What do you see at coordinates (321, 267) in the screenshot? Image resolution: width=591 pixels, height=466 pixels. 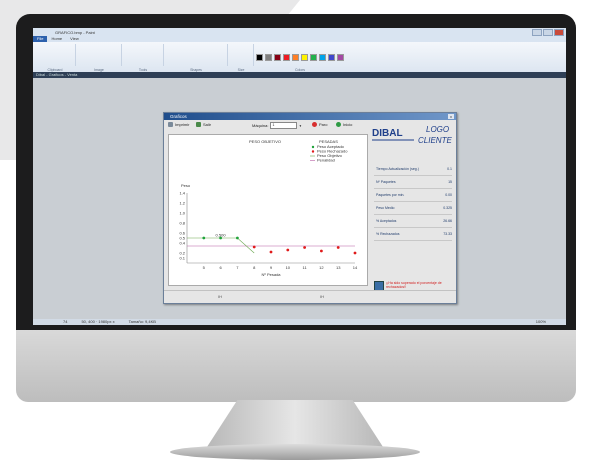 I see `x-tick-label: 12` at bounding box center [321, 267].